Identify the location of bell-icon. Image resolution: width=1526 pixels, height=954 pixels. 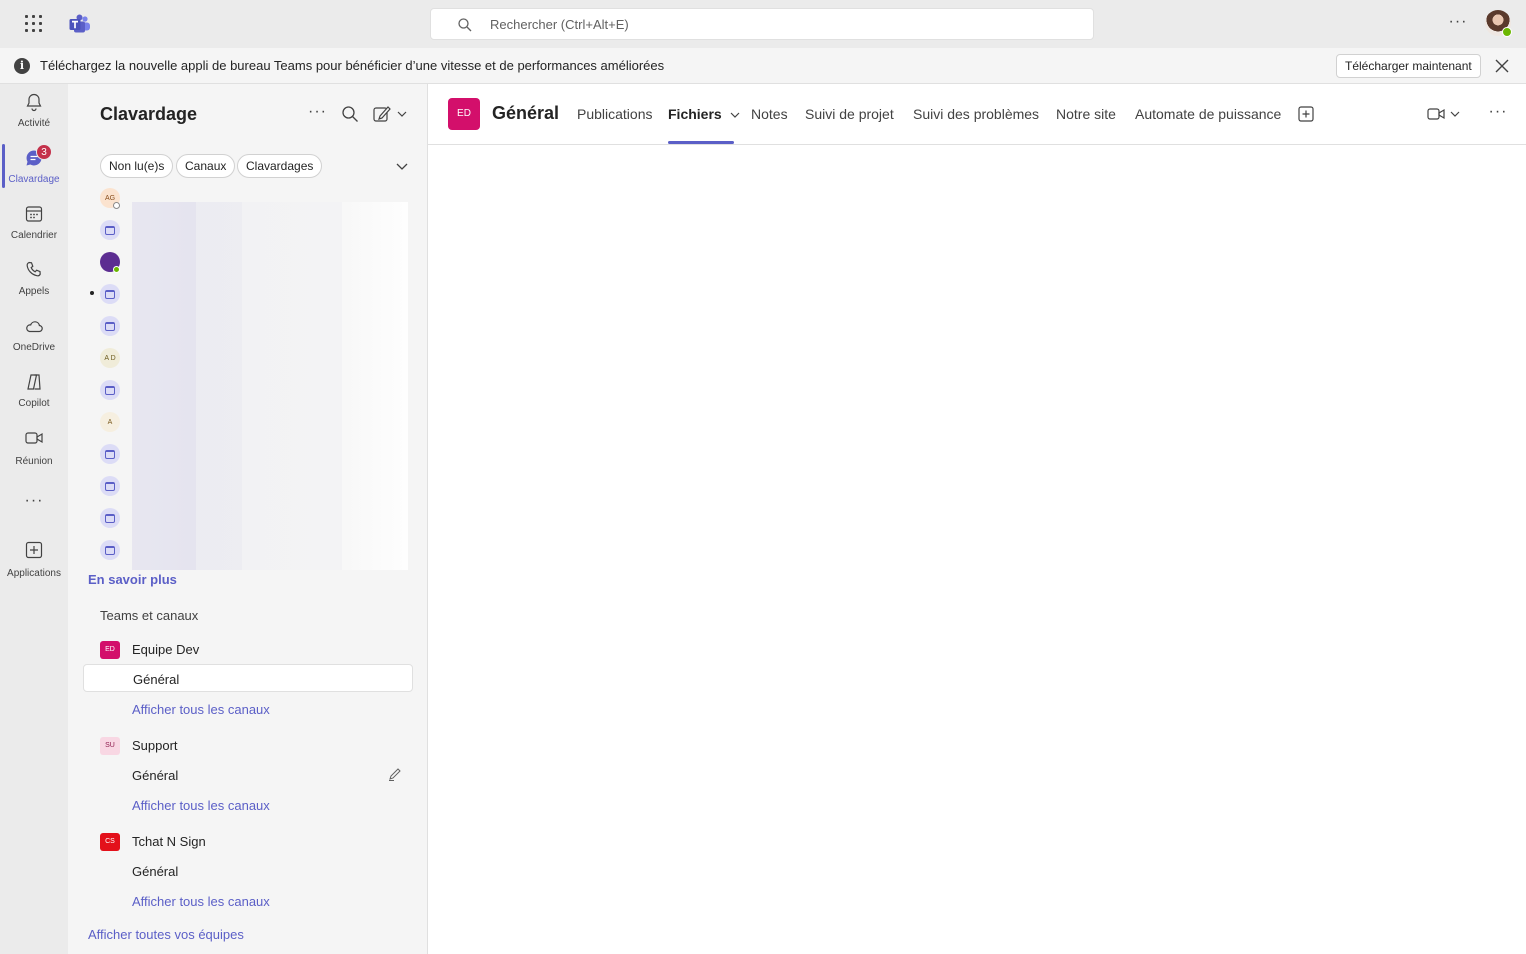
(34, 102).